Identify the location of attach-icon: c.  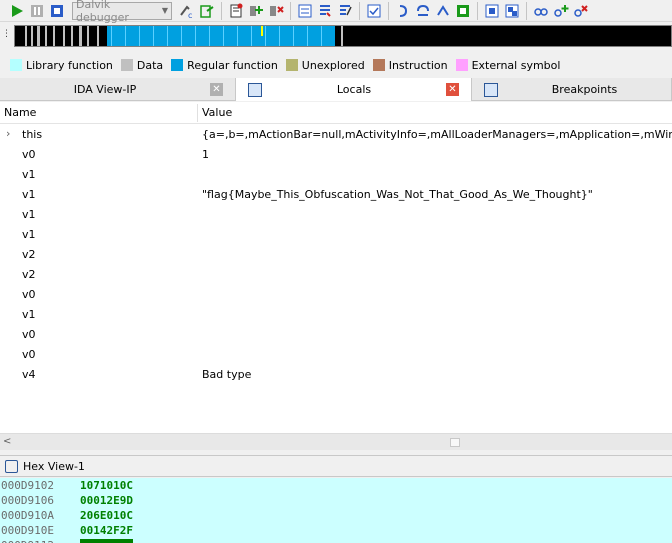
(187, 11).